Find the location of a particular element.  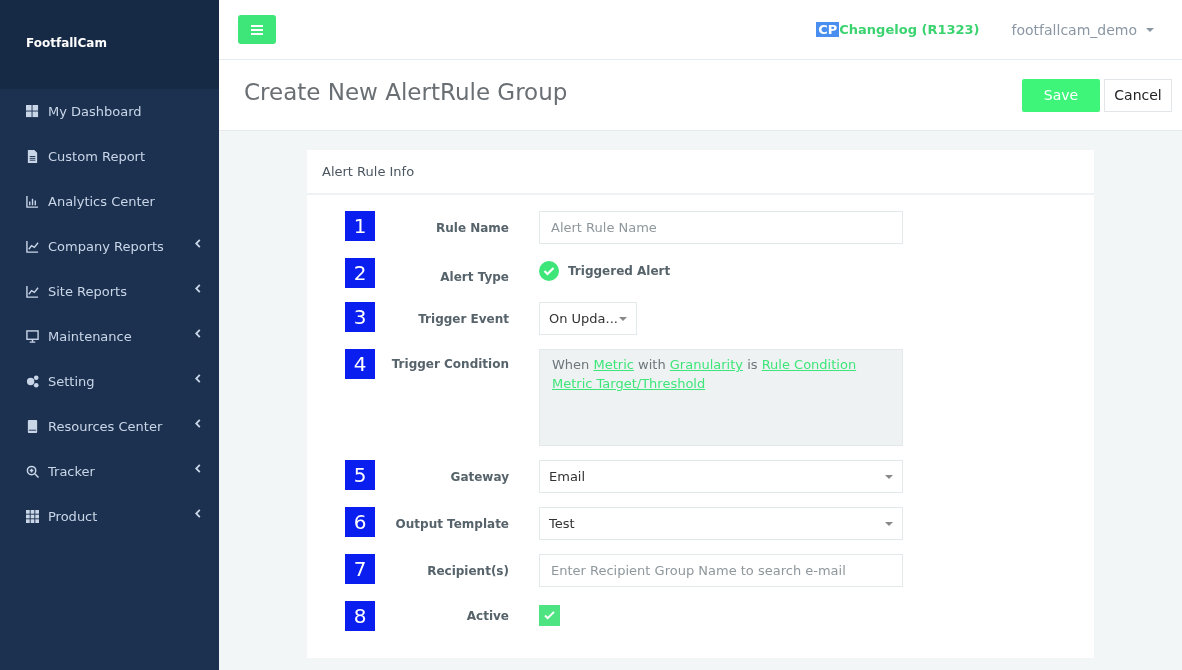

field-label: Active is located at coordinates (487, 616).